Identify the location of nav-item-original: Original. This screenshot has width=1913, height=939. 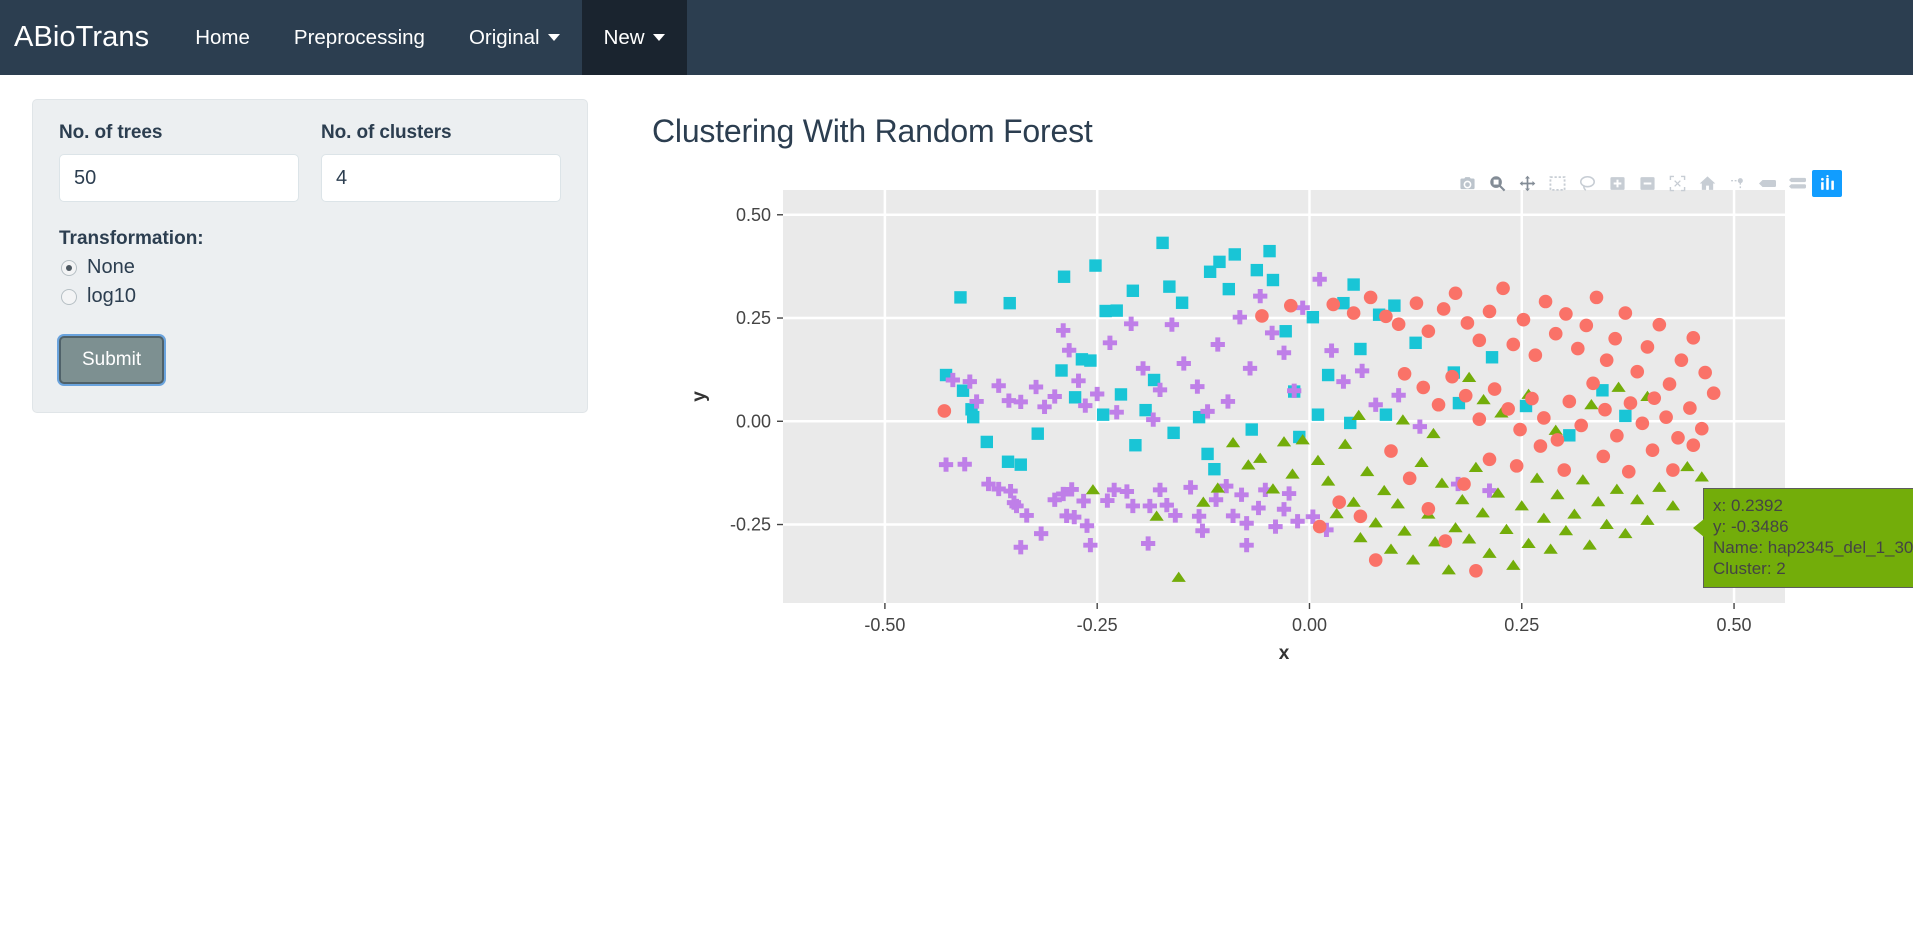
(514, 37).